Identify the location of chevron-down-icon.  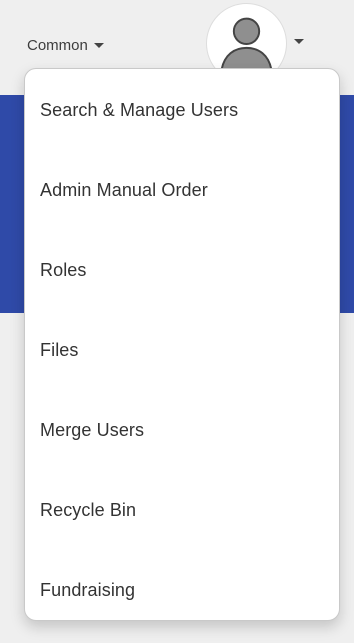
(98, 45).